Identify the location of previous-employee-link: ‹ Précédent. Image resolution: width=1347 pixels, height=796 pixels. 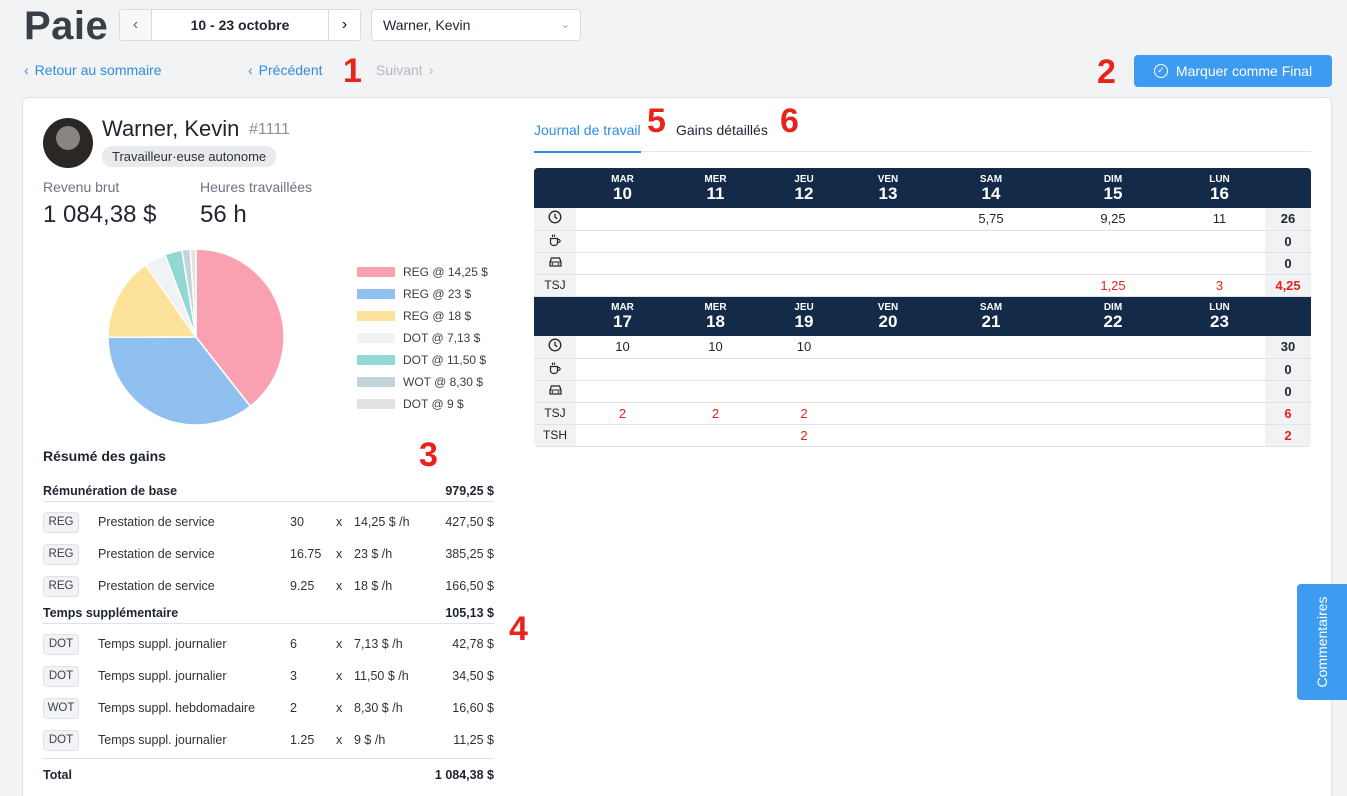
(285, 70).